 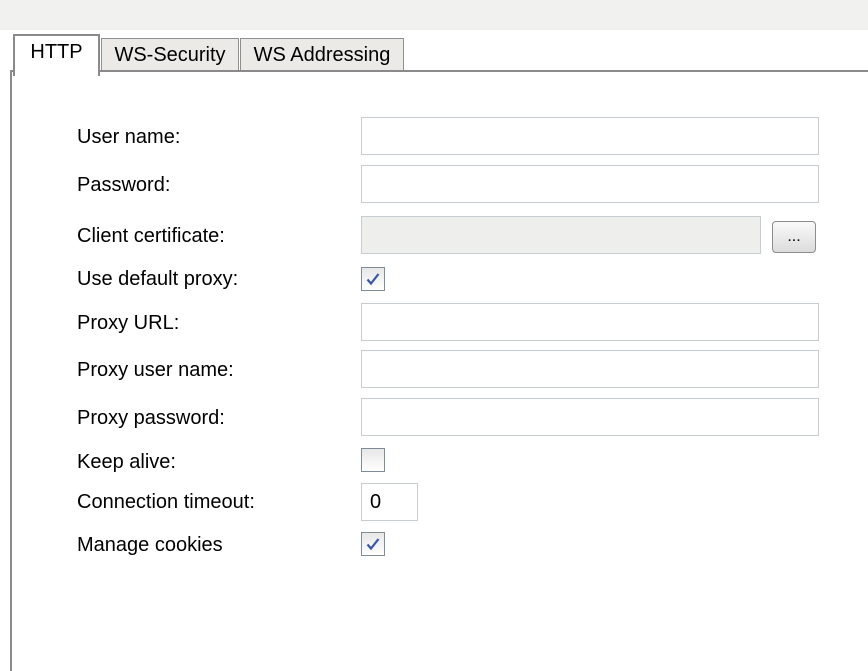 I want to click on user-name-input, so click(x=590, y=136).